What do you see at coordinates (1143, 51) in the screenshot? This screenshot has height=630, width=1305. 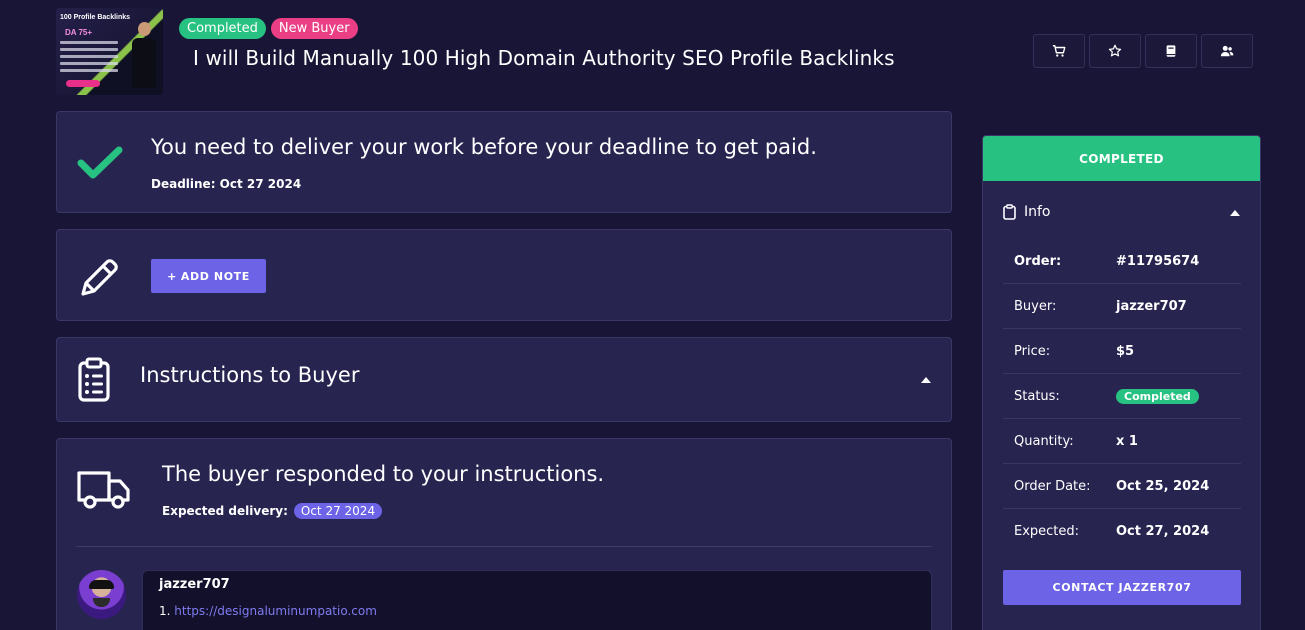 I see `header-actions` at bounding box center [1143, 51].